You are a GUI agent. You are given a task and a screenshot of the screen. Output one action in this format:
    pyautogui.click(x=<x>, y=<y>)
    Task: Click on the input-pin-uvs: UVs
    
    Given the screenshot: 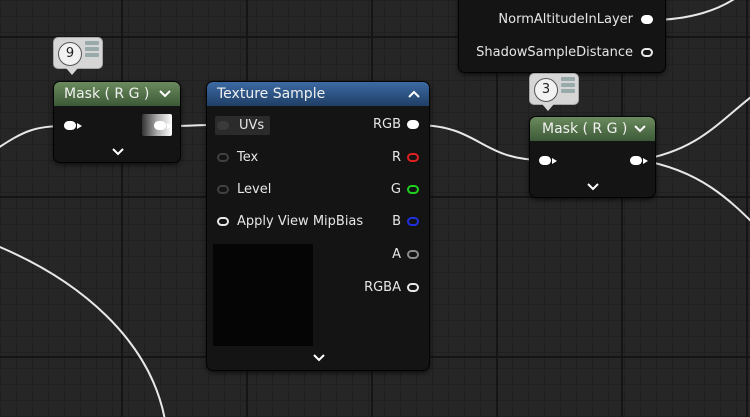 What is the action you would take?
    pyautogui.click(x=243, y=125)
    